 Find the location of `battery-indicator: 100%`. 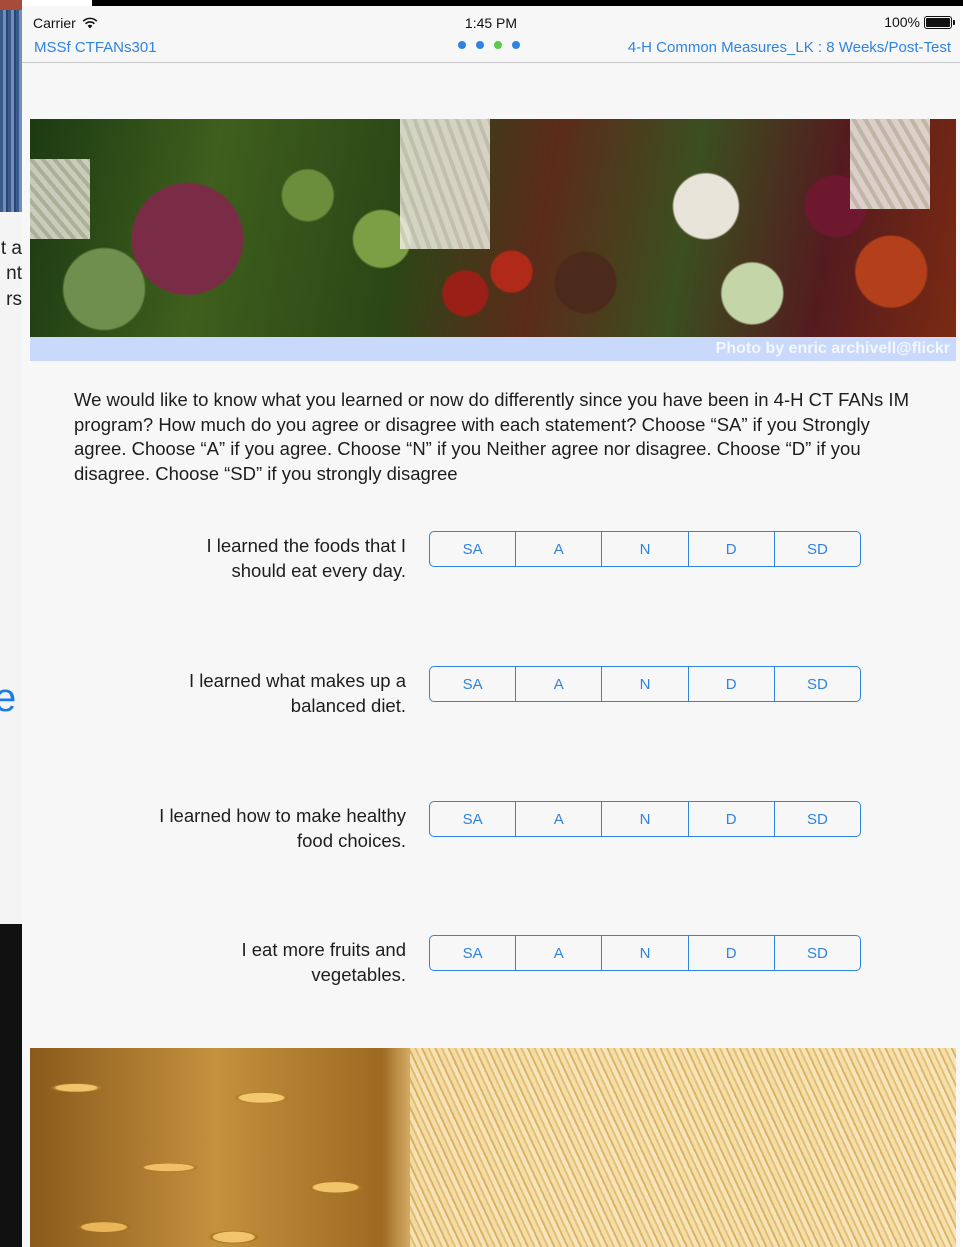

battery-indicator: 100% is located at coordinates (919, 22).